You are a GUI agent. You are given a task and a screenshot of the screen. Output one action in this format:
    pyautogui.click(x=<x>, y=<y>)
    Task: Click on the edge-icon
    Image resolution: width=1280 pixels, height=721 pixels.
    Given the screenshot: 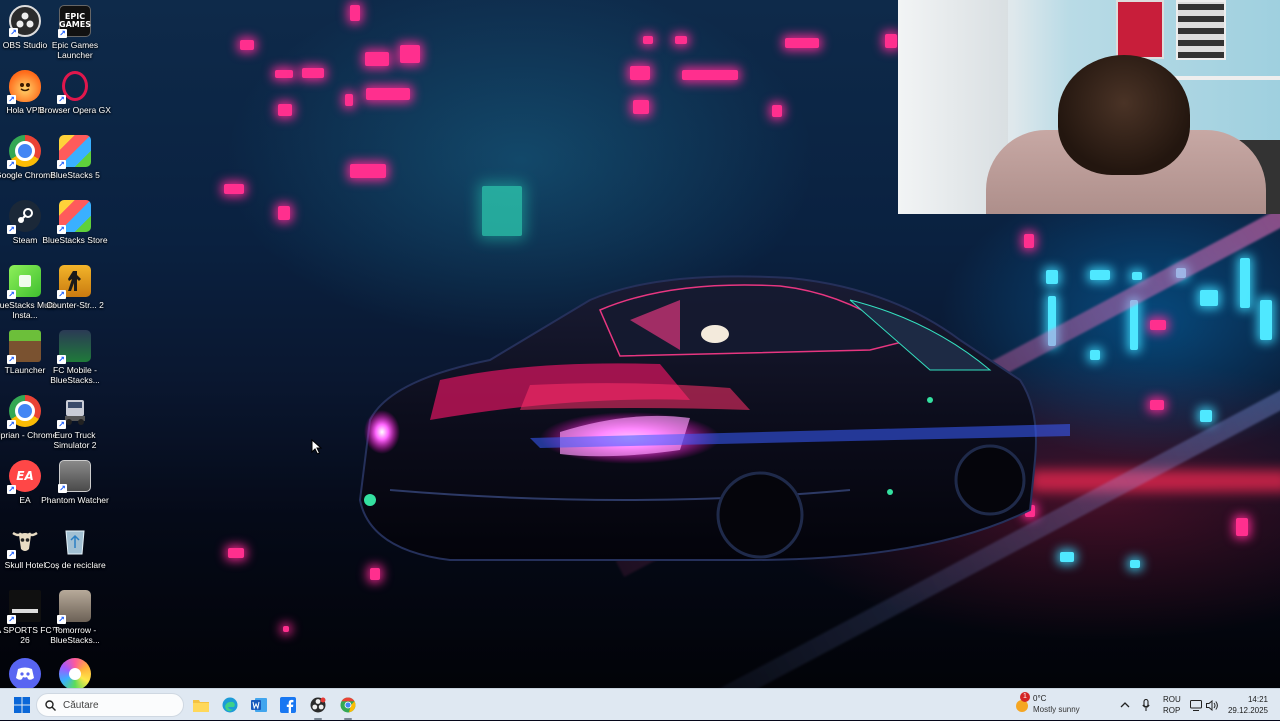 What is the action you would take?
    pyautogui.click(x=230, y=705)
    